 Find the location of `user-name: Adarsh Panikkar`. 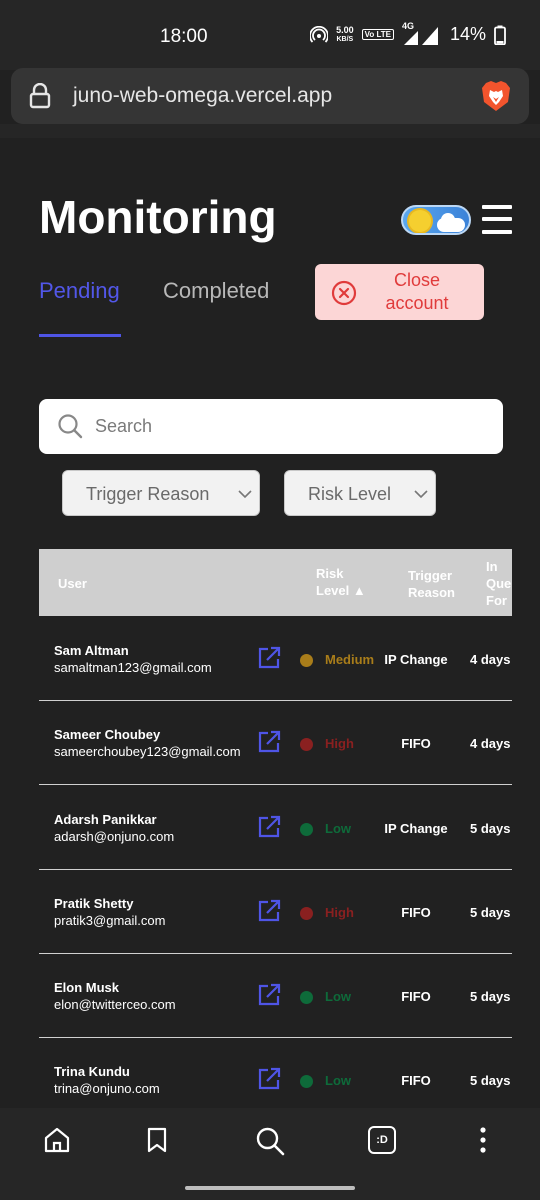

user-name: Adarsh Panikkar is located at coordinates (105, 819).